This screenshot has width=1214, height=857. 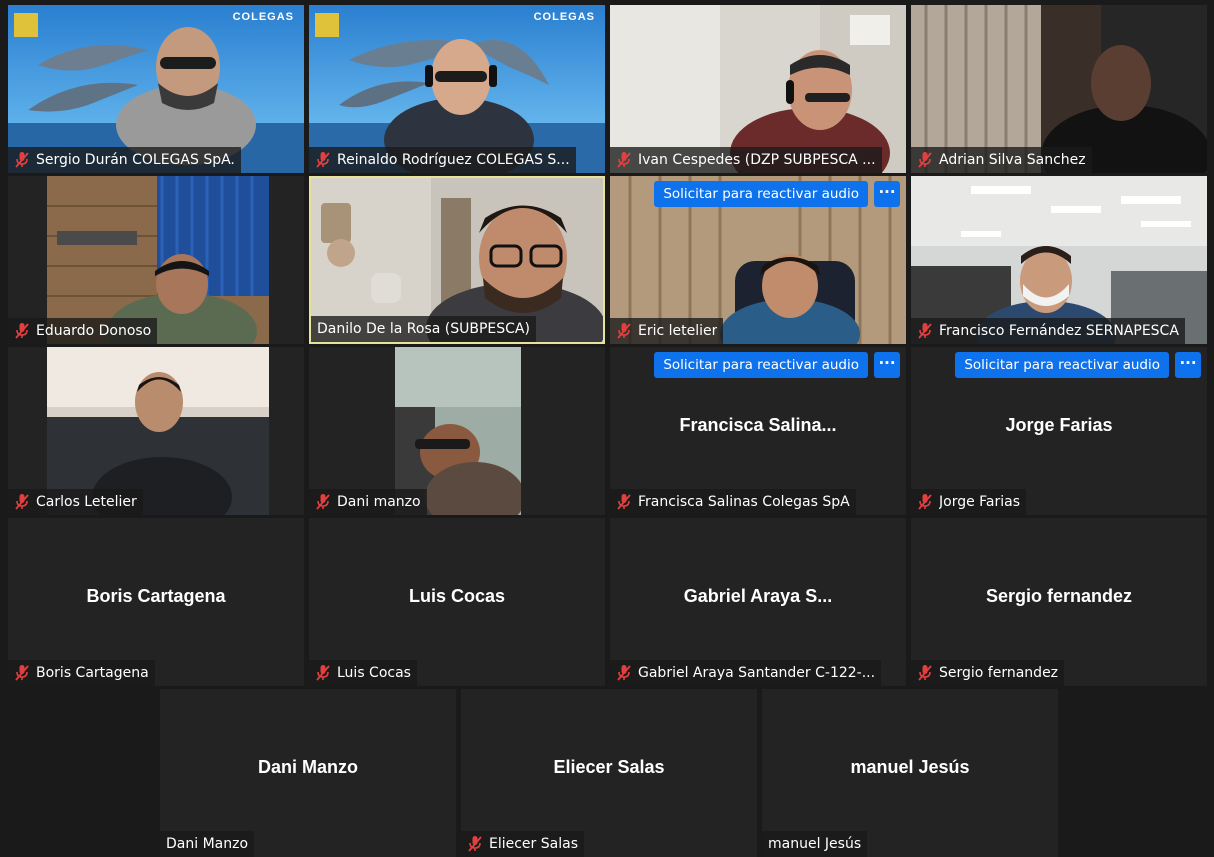 What do you see at coordinates (307, 767) in the screenshot?
I see `participant-display-name: Dani Manzo` at bounding box center [307, 767].